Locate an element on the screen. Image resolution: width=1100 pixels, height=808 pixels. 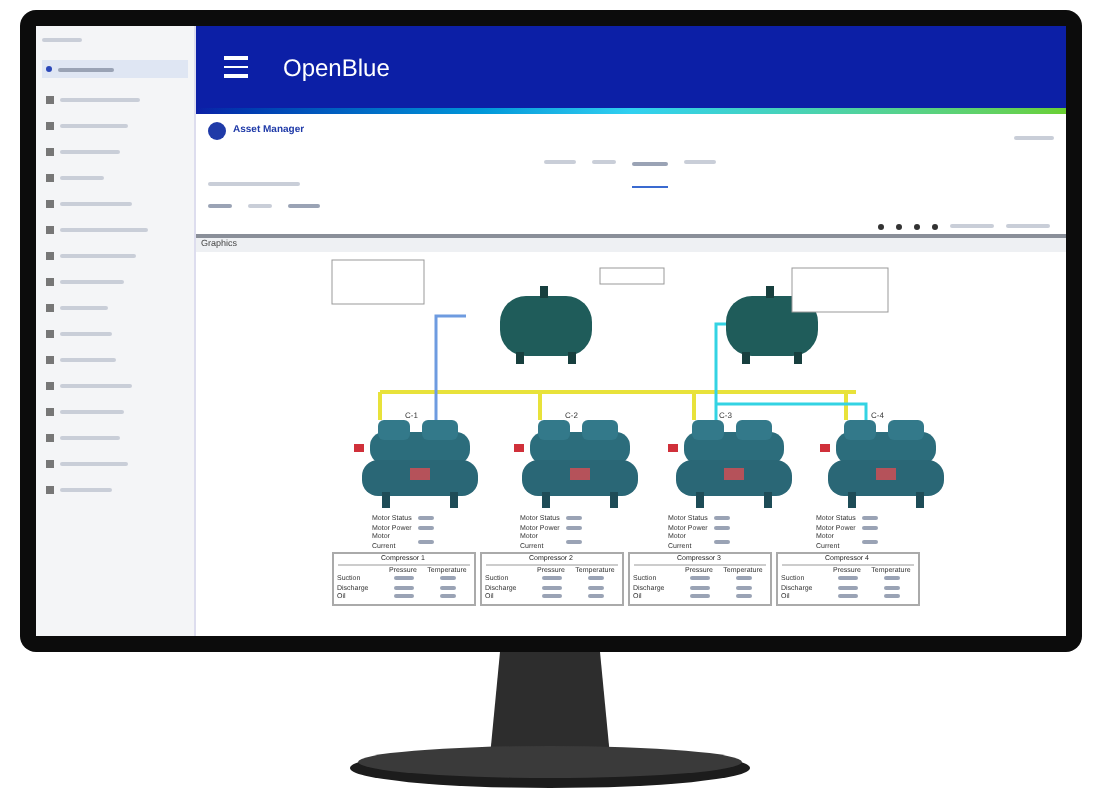
brand-title: OpenBlue is located at coordinates (336, 68).